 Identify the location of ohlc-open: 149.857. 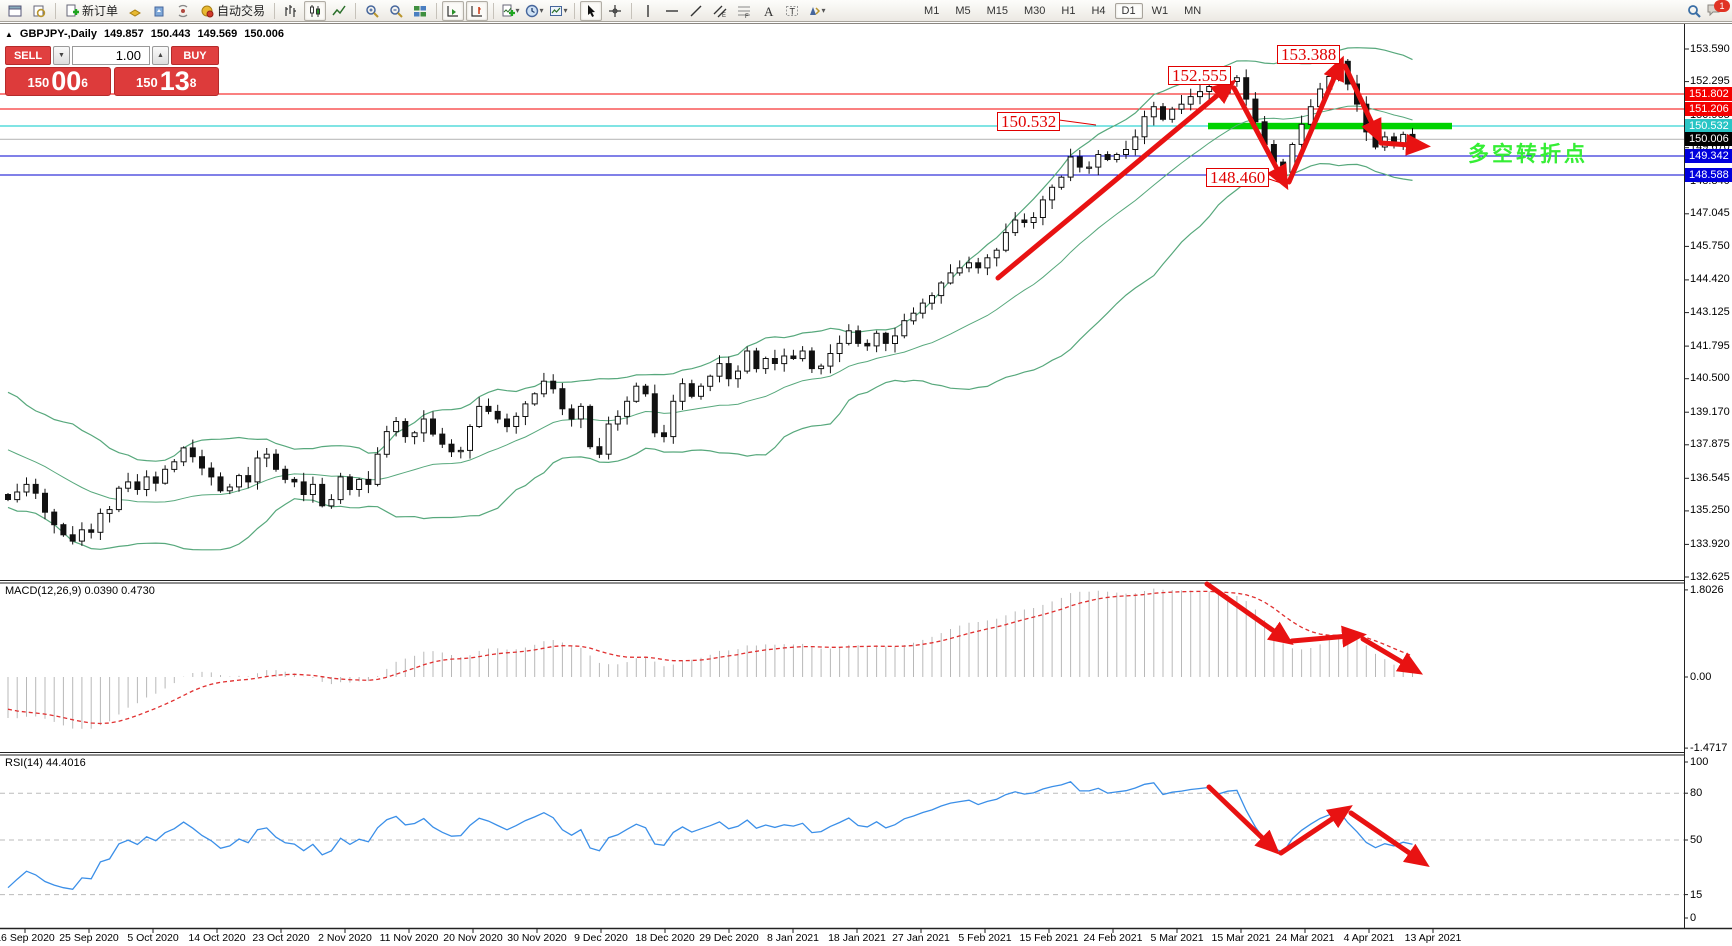
(123, 34).